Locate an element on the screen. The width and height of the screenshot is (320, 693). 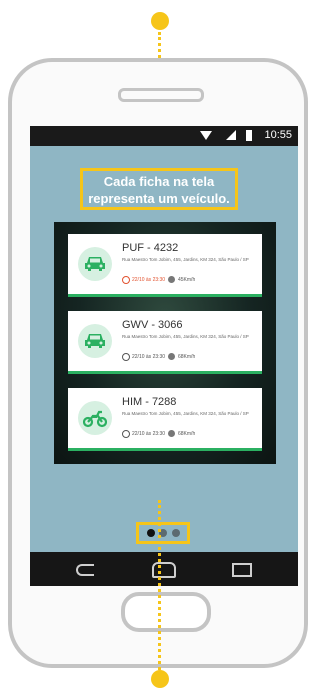
bottom-pointer-line is located at coordinates (159, 585).